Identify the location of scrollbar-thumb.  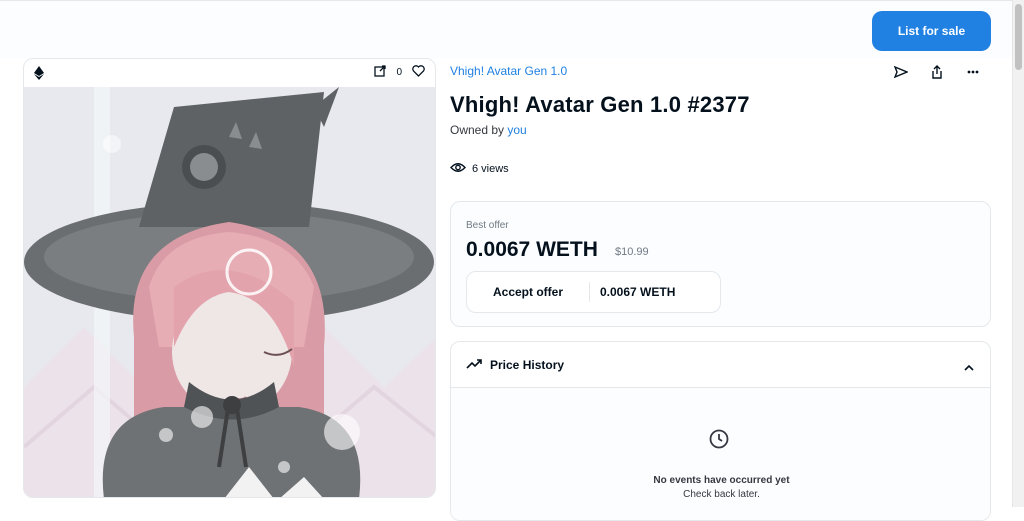
(1018, 37).